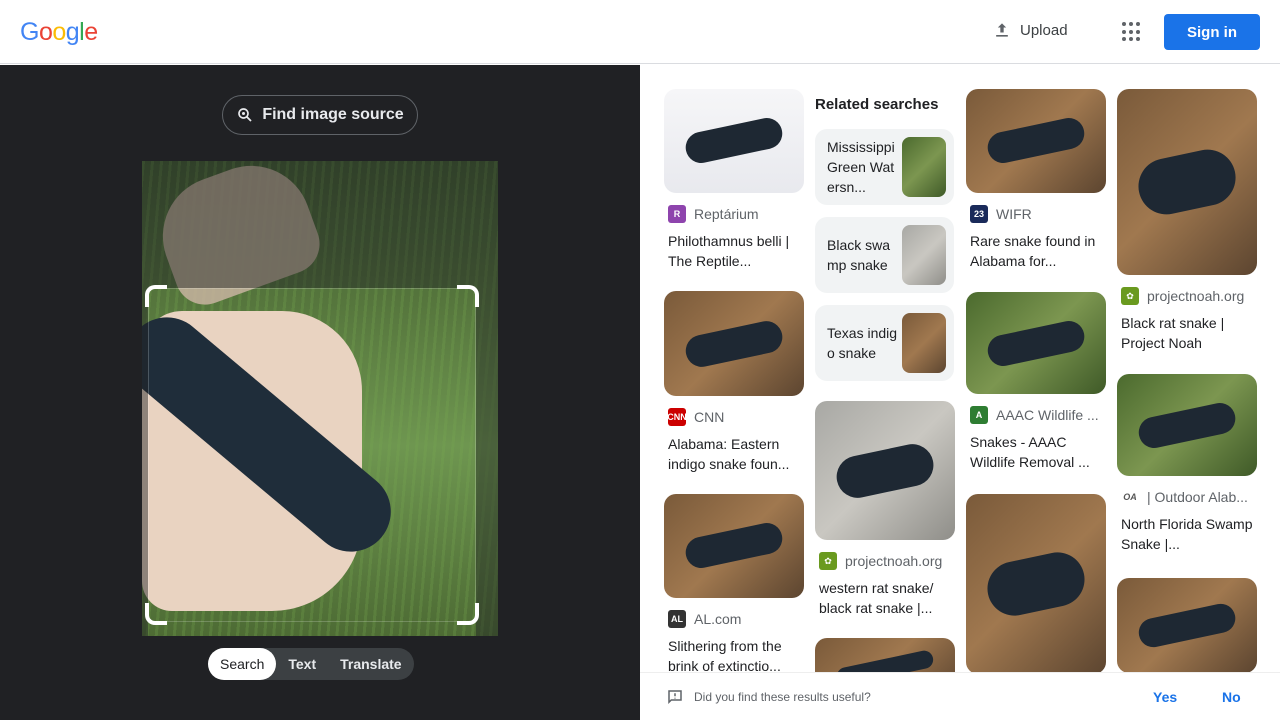 Image resolution: width=1280 pixels, height=720 pixels. What do you see at coordinates (1130, 497) in the screenshot?
I see `site-favicon-icon: OA` at bounding box center [1130, 497].